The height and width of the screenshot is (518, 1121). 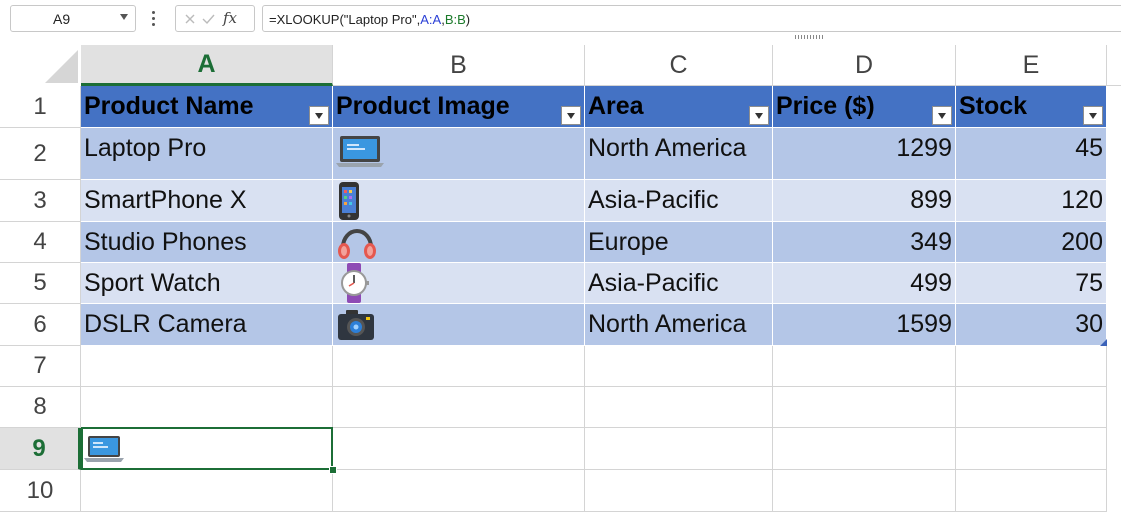 I want to click on header-label-stock: Stock, so click(x=993, y=106).